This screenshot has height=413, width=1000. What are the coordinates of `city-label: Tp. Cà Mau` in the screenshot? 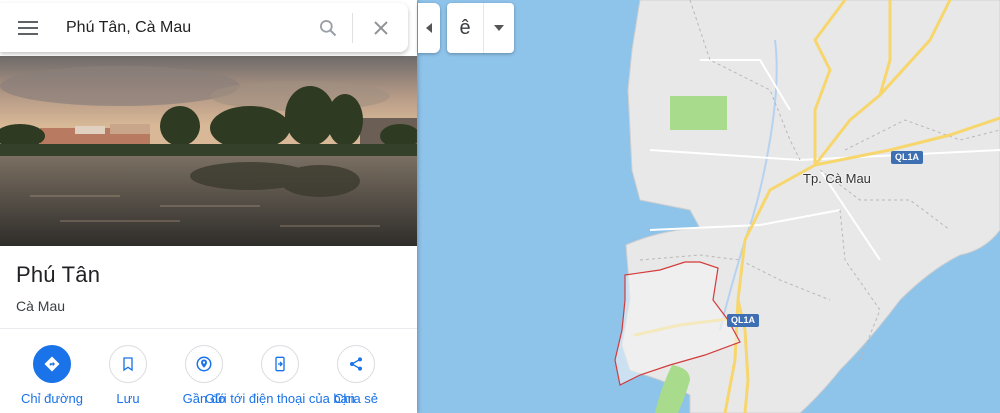 It's located at (837, 178).